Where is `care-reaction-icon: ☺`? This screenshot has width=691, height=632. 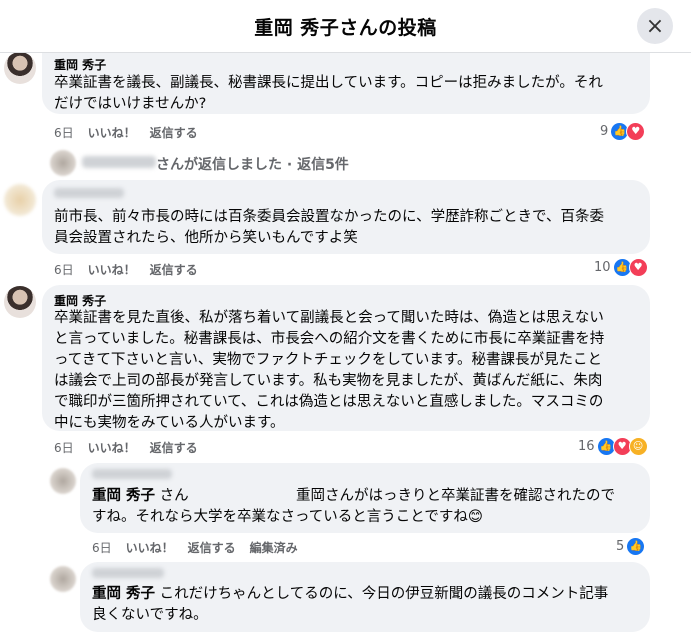
care-reaction-icon: ☺ is located at coordinates (638, 446).